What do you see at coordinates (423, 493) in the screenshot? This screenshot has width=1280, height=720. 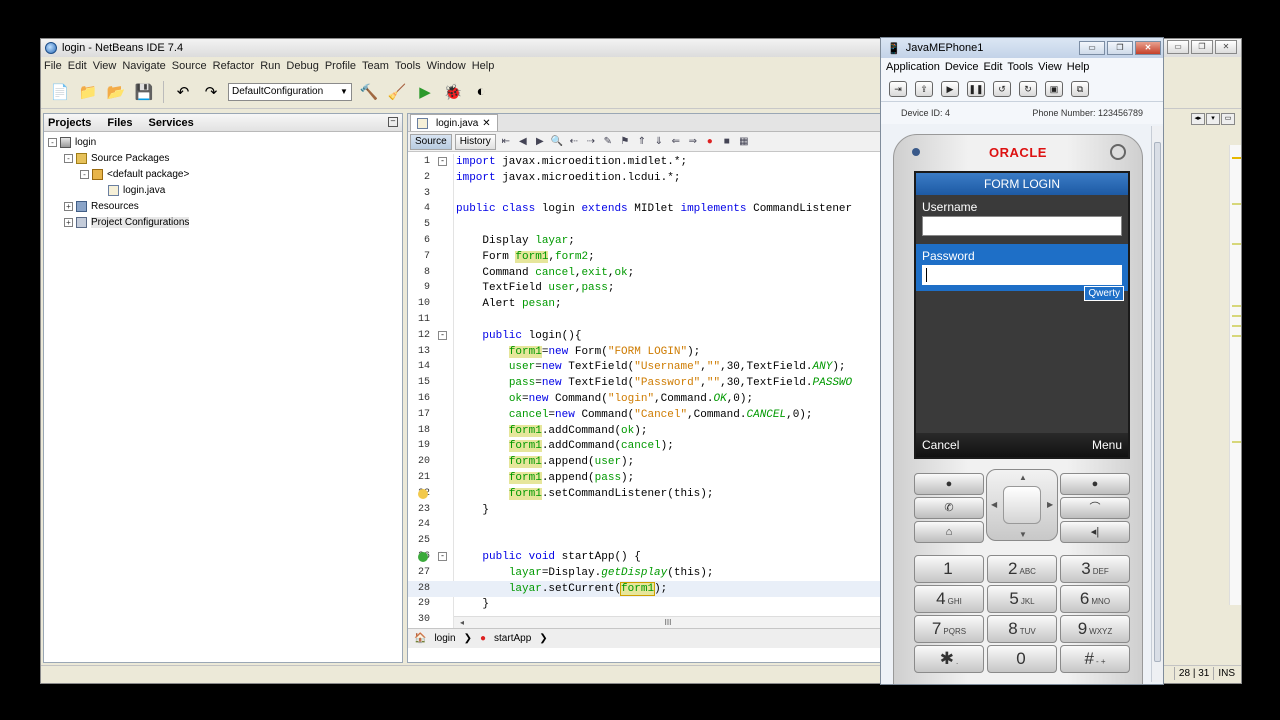 I see `hint-bulb-icon` at bounding box center [423, 493].